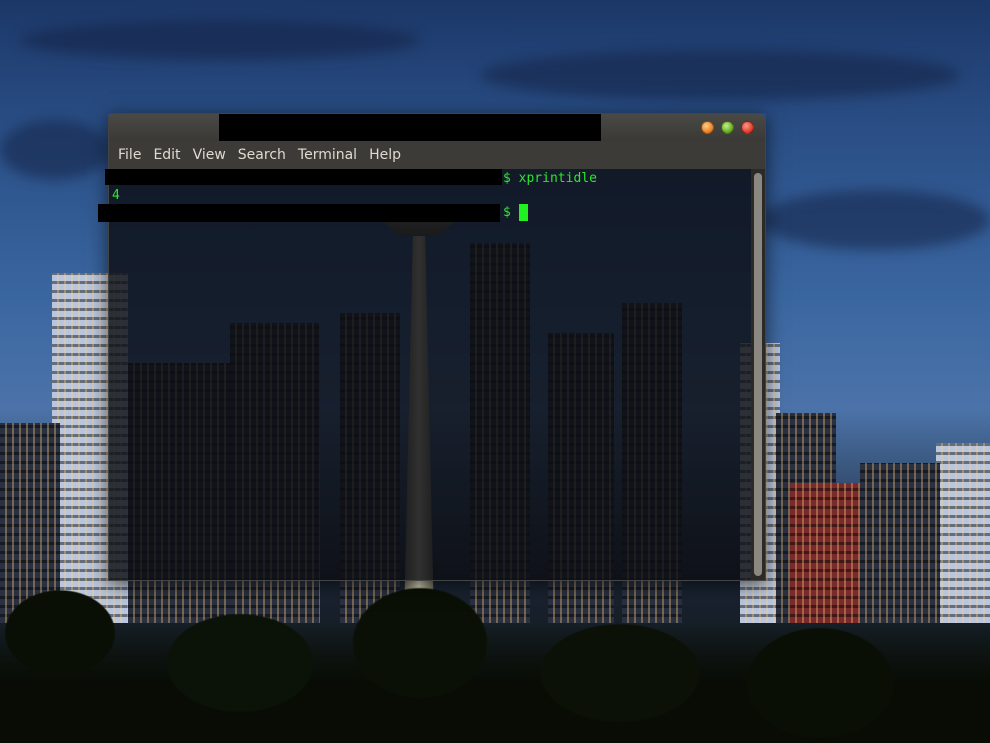 This screenshot has width=990, height=743. Describe the element at coordinates (209, 155) in the screenshot. I see `menu-view: View` at that location.